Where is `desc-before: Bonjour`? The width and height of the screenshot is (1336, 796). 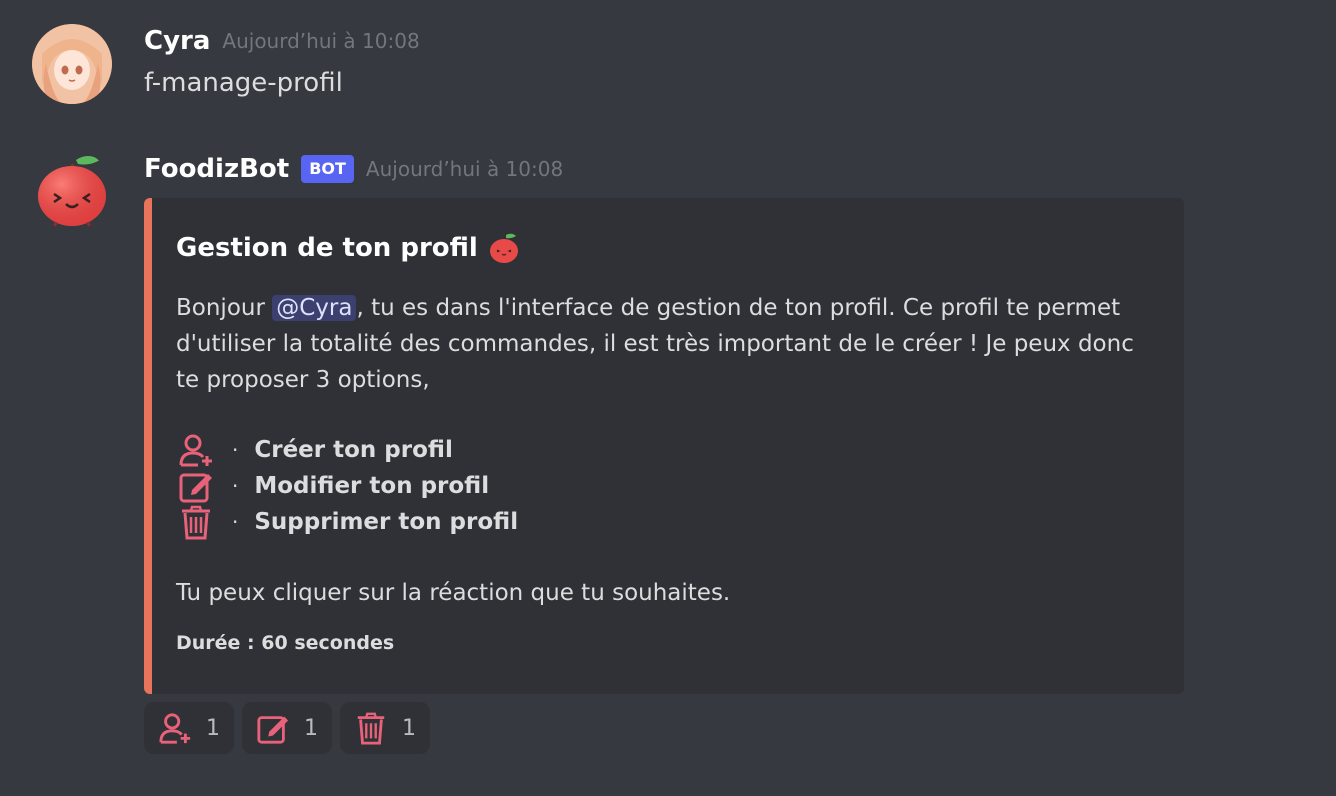
desc-before: Bonjour is located at coordinates (224, 308).